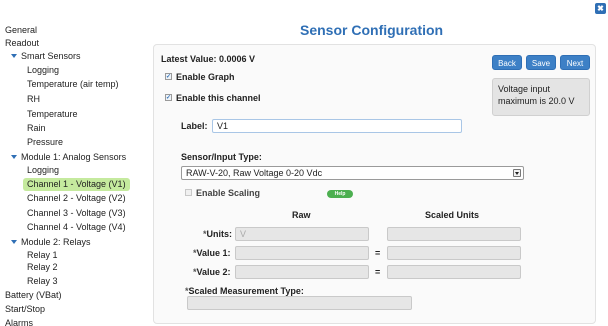 Image resolution: width=608 pixels, height=326 pixels. I want to click on sidebar-item-rain: Rain, so click(36, 128).